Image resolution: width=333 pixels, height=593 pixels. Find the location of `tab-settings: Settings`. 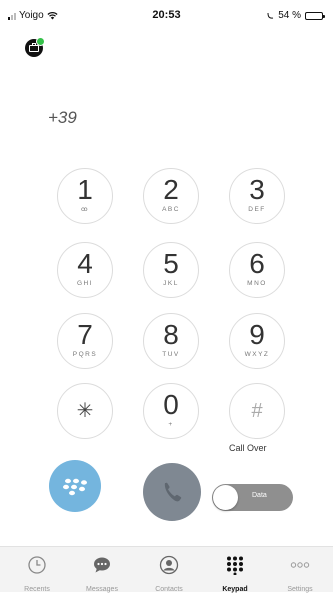

tab-settings: Settings is located at coordinates (300, 570).